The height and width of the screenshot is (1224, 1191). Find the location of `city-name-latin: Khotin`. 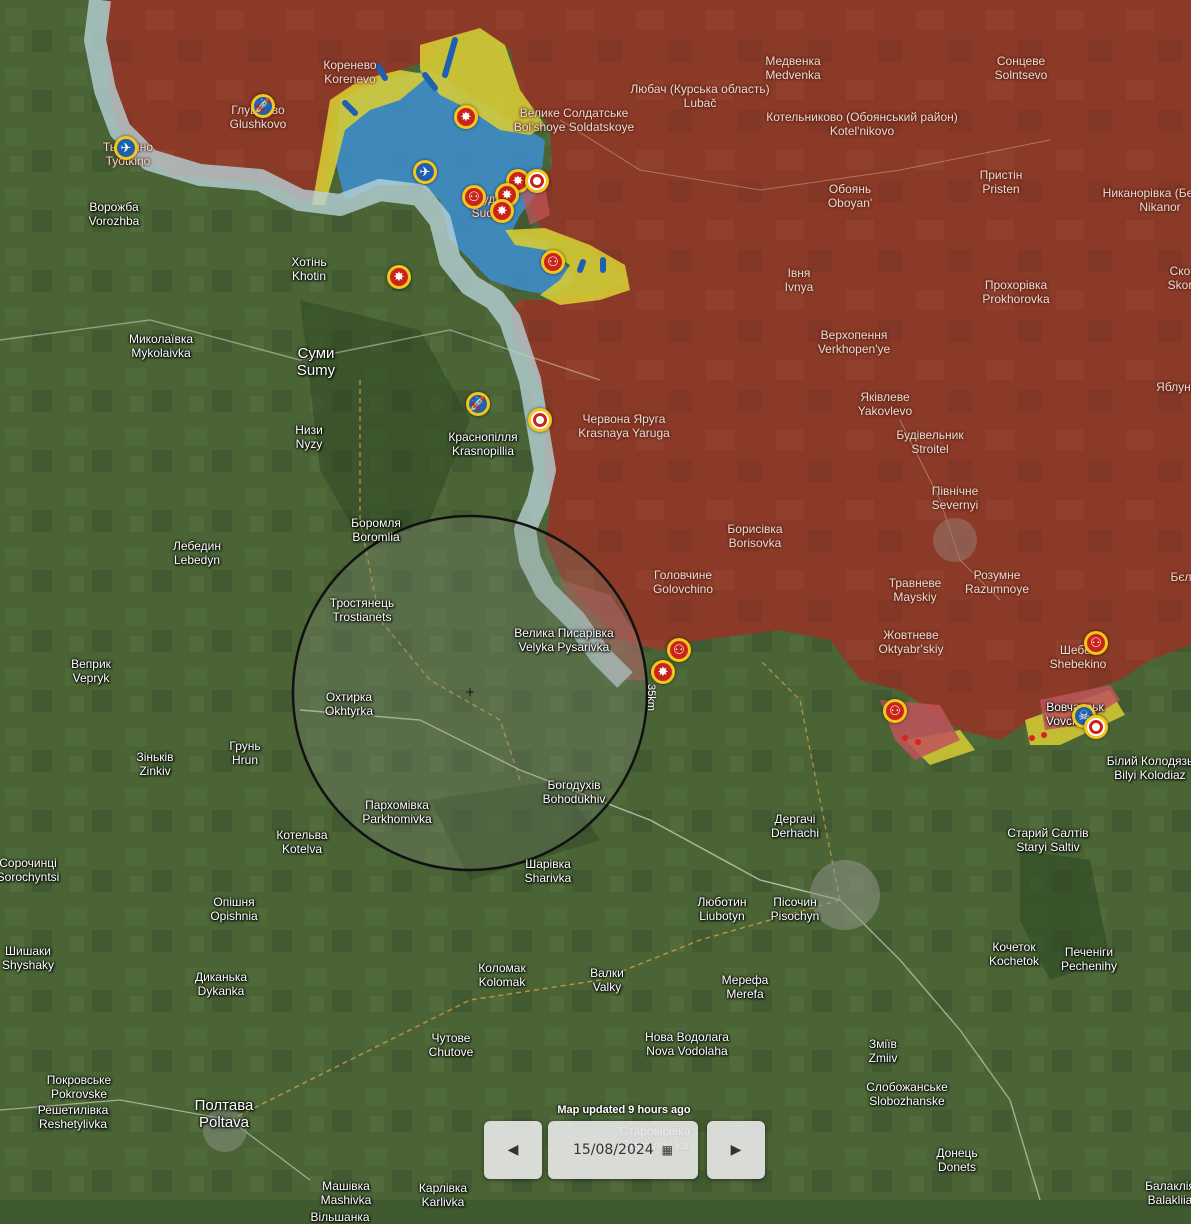

city-name-latin: Khotin is located at coordinates (308, 276).